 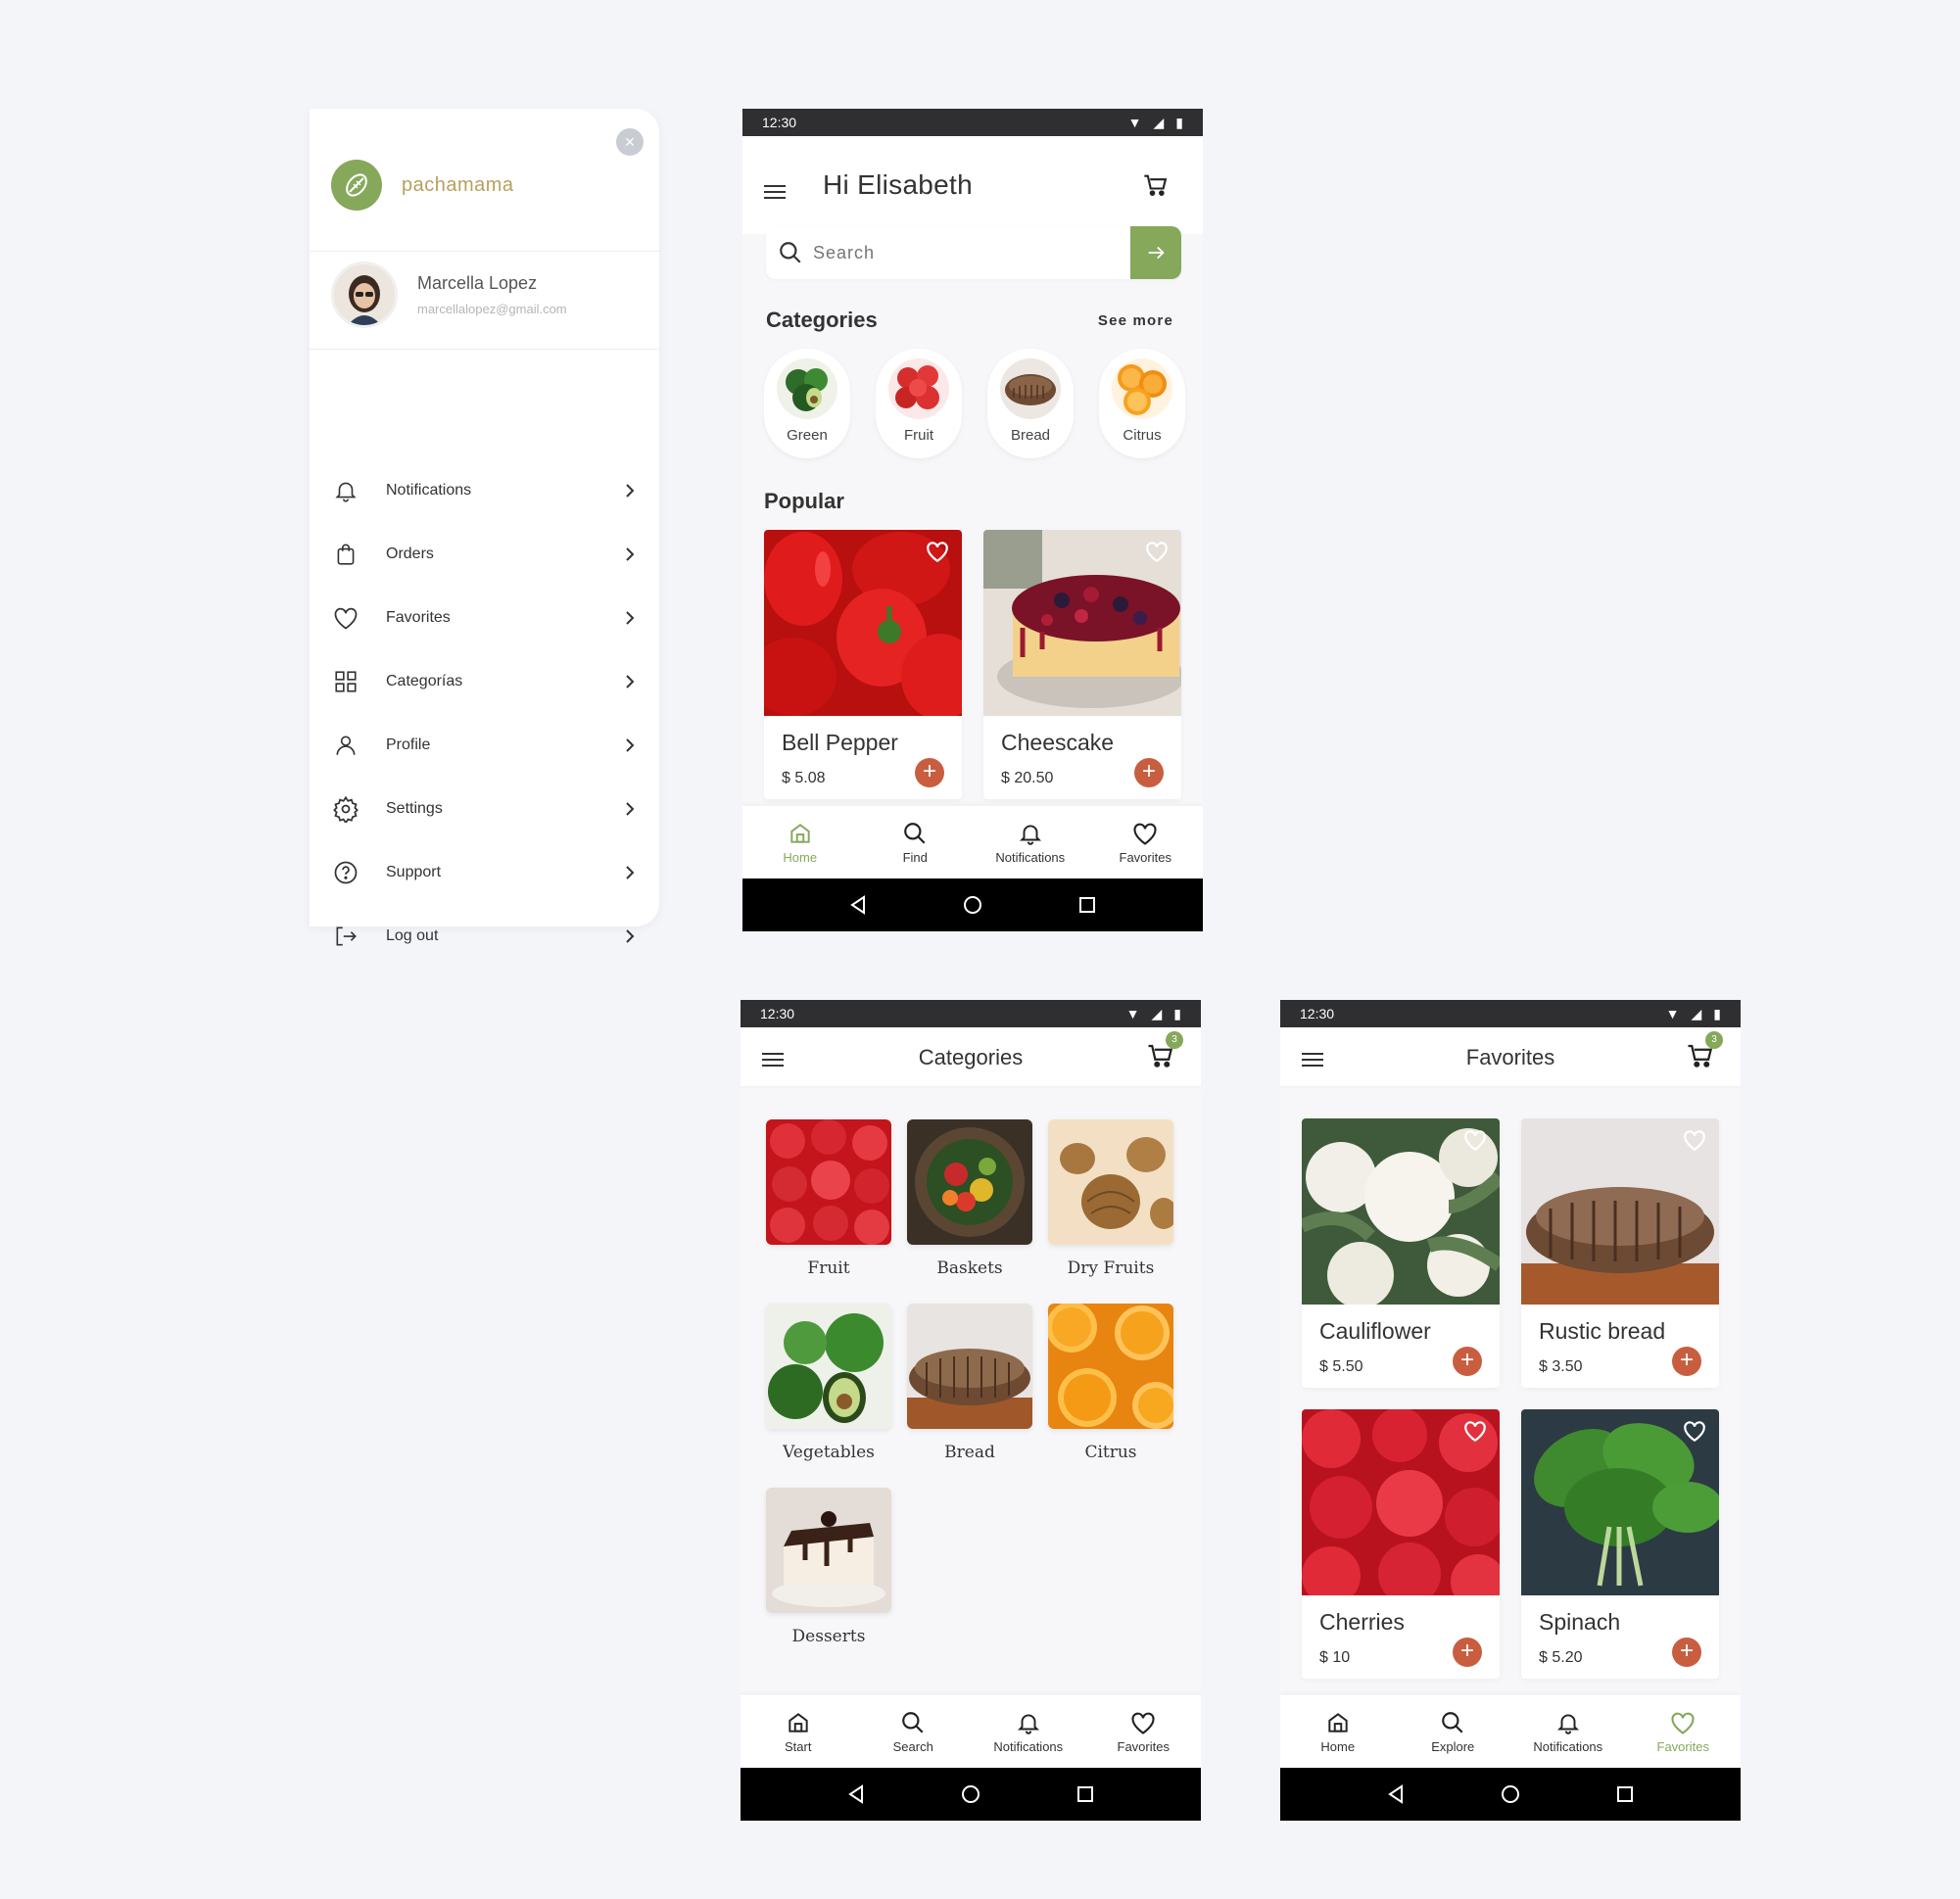 I want to click on category-tile: Bread, so click(x=970, y=1383).